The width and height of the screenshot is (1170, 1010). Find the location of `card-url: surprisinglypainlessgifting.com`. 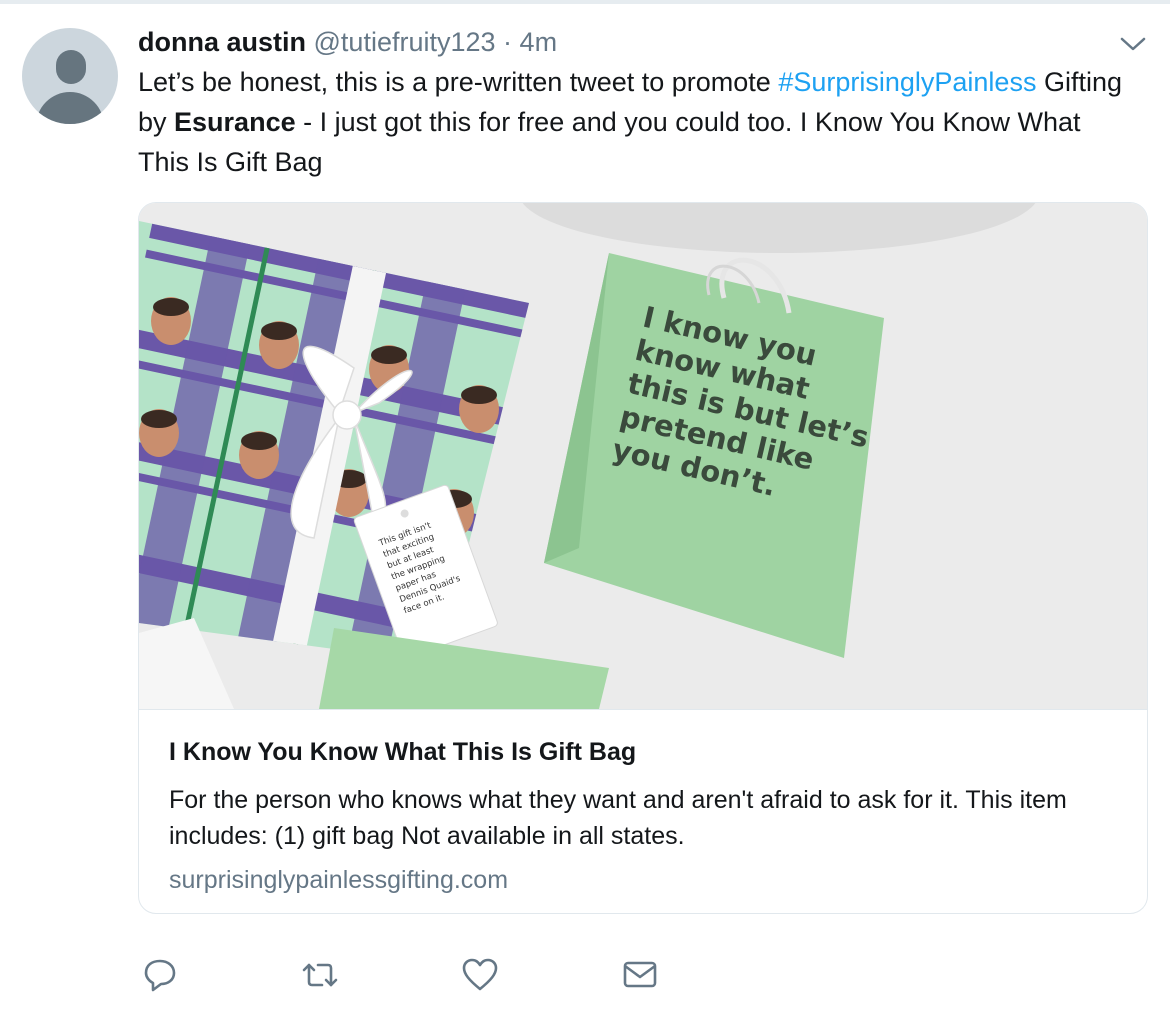

card-url: surprisinglypainlessgifting.com is located at coordinates (338, 880).